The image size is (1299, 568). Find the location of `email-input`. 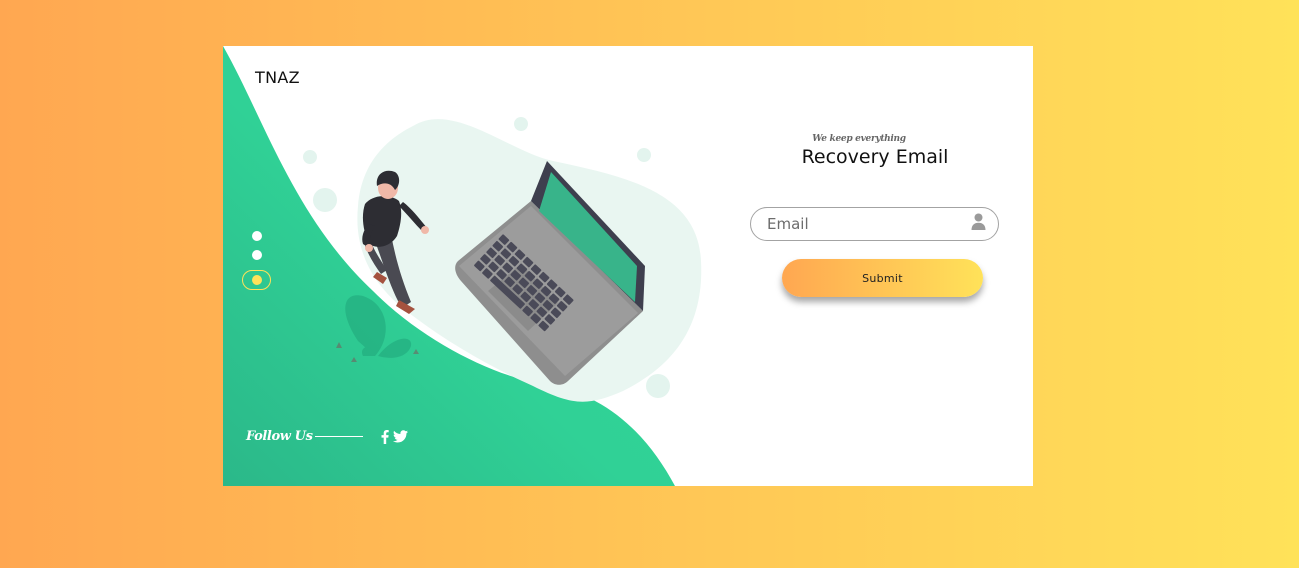

email-input is located at coordinates (869, 224).